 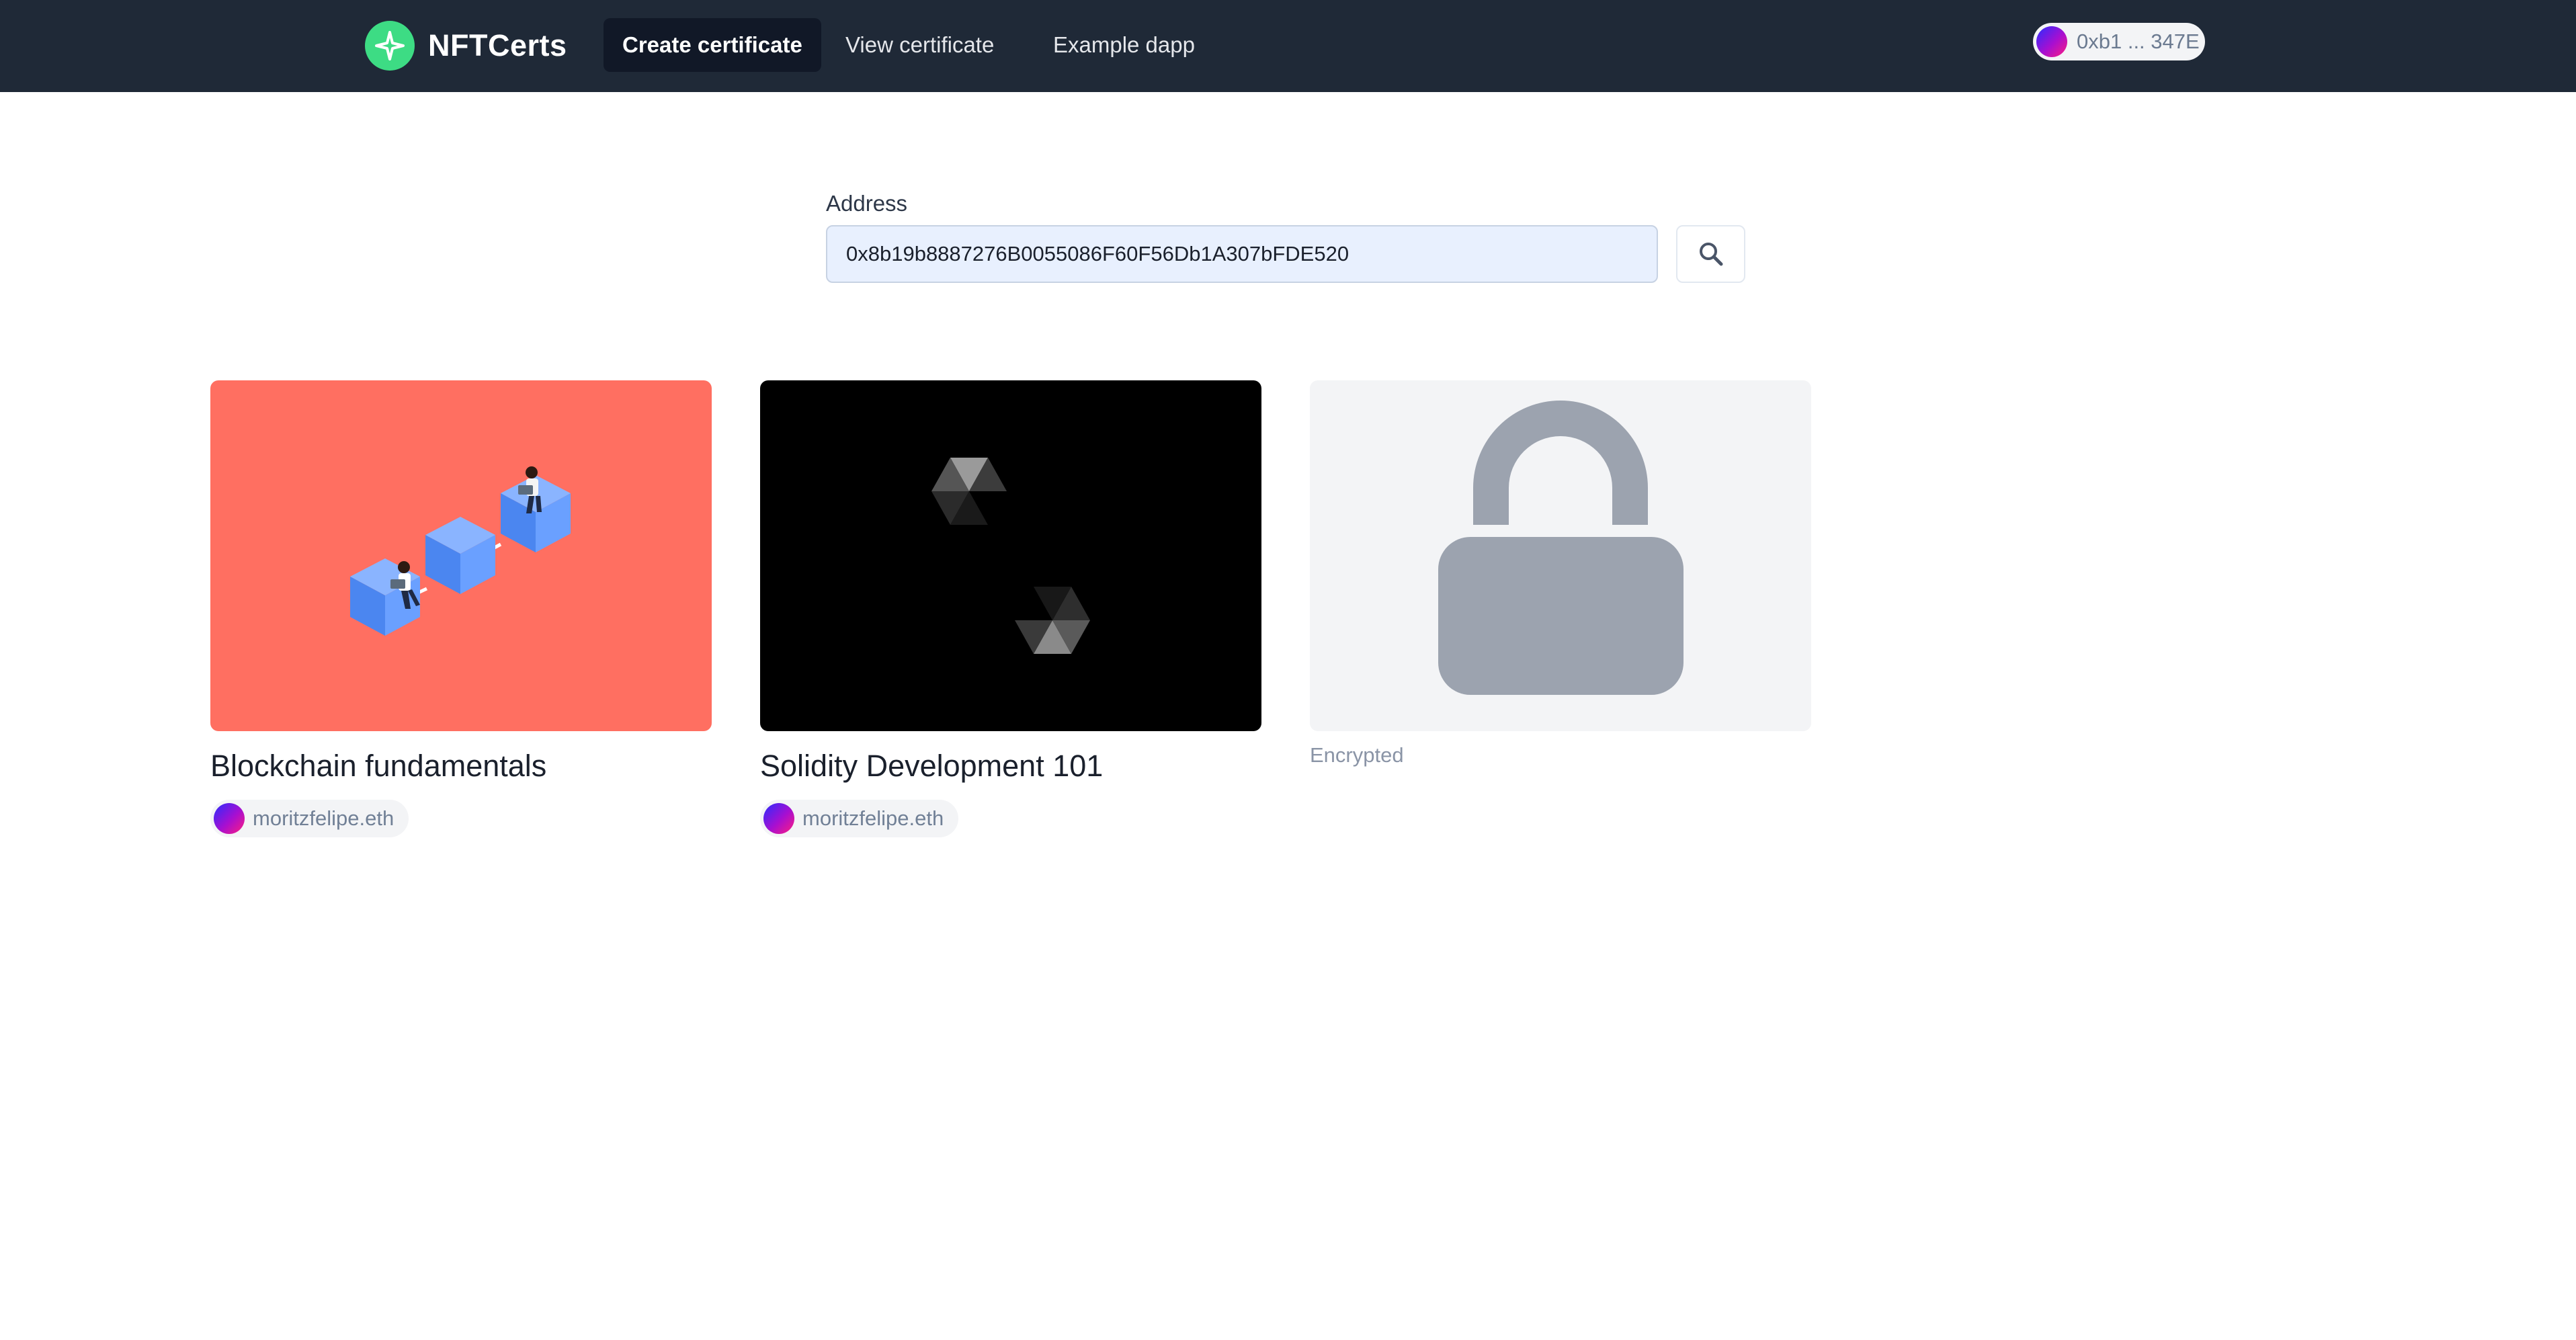 I want to click on blockchain-illustration, so click(x=461, y=555).